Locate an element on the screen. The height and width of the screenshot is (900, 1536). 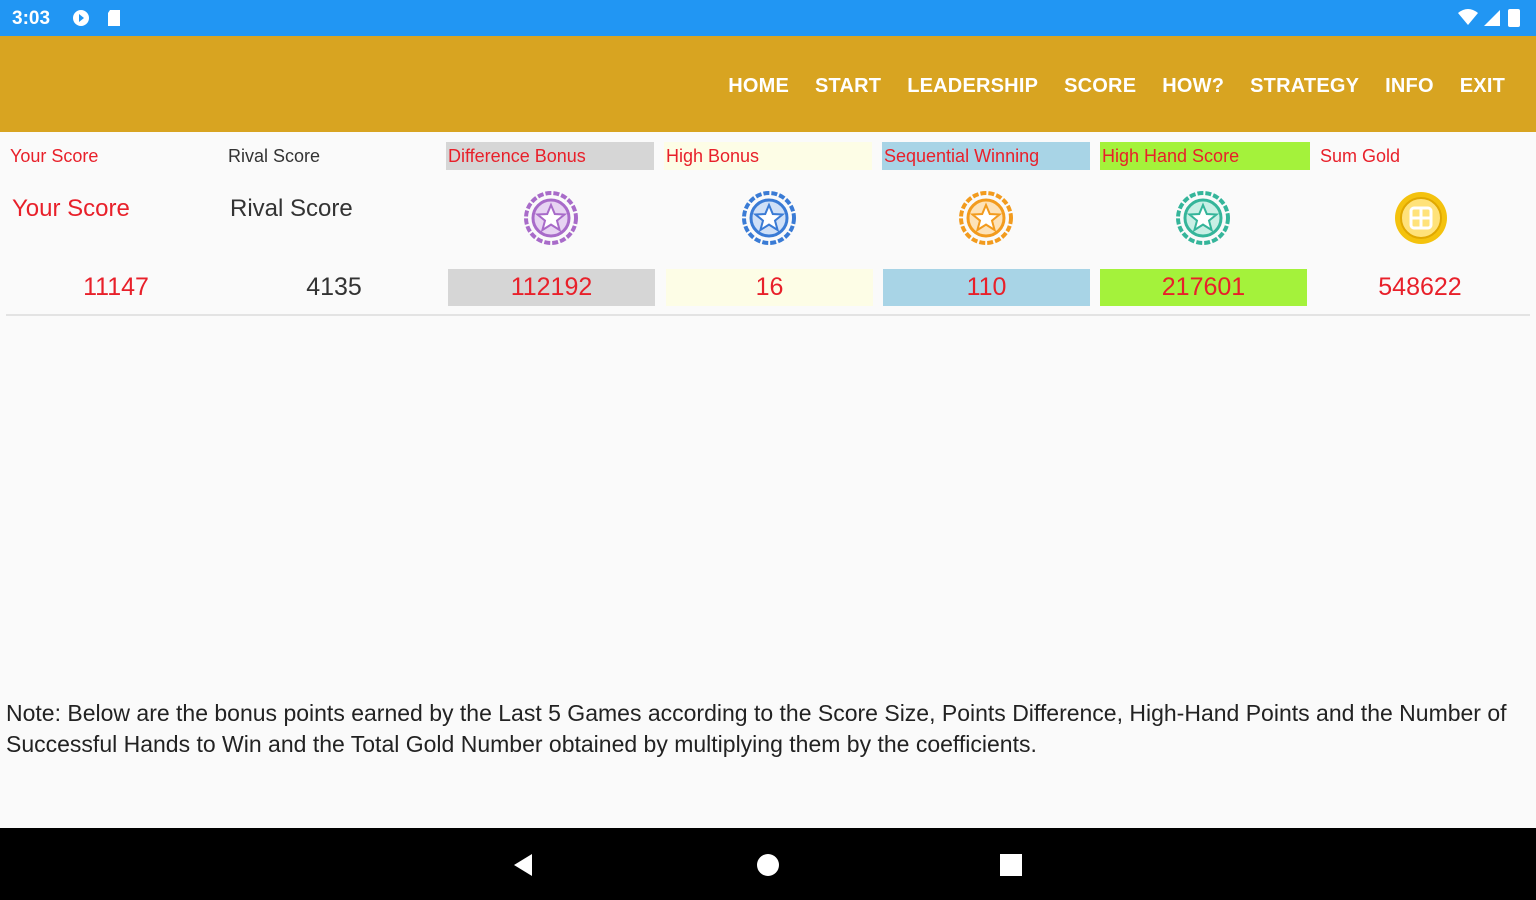
label-sum-gold: Sum Gold is located at coordinates (1360, 156).